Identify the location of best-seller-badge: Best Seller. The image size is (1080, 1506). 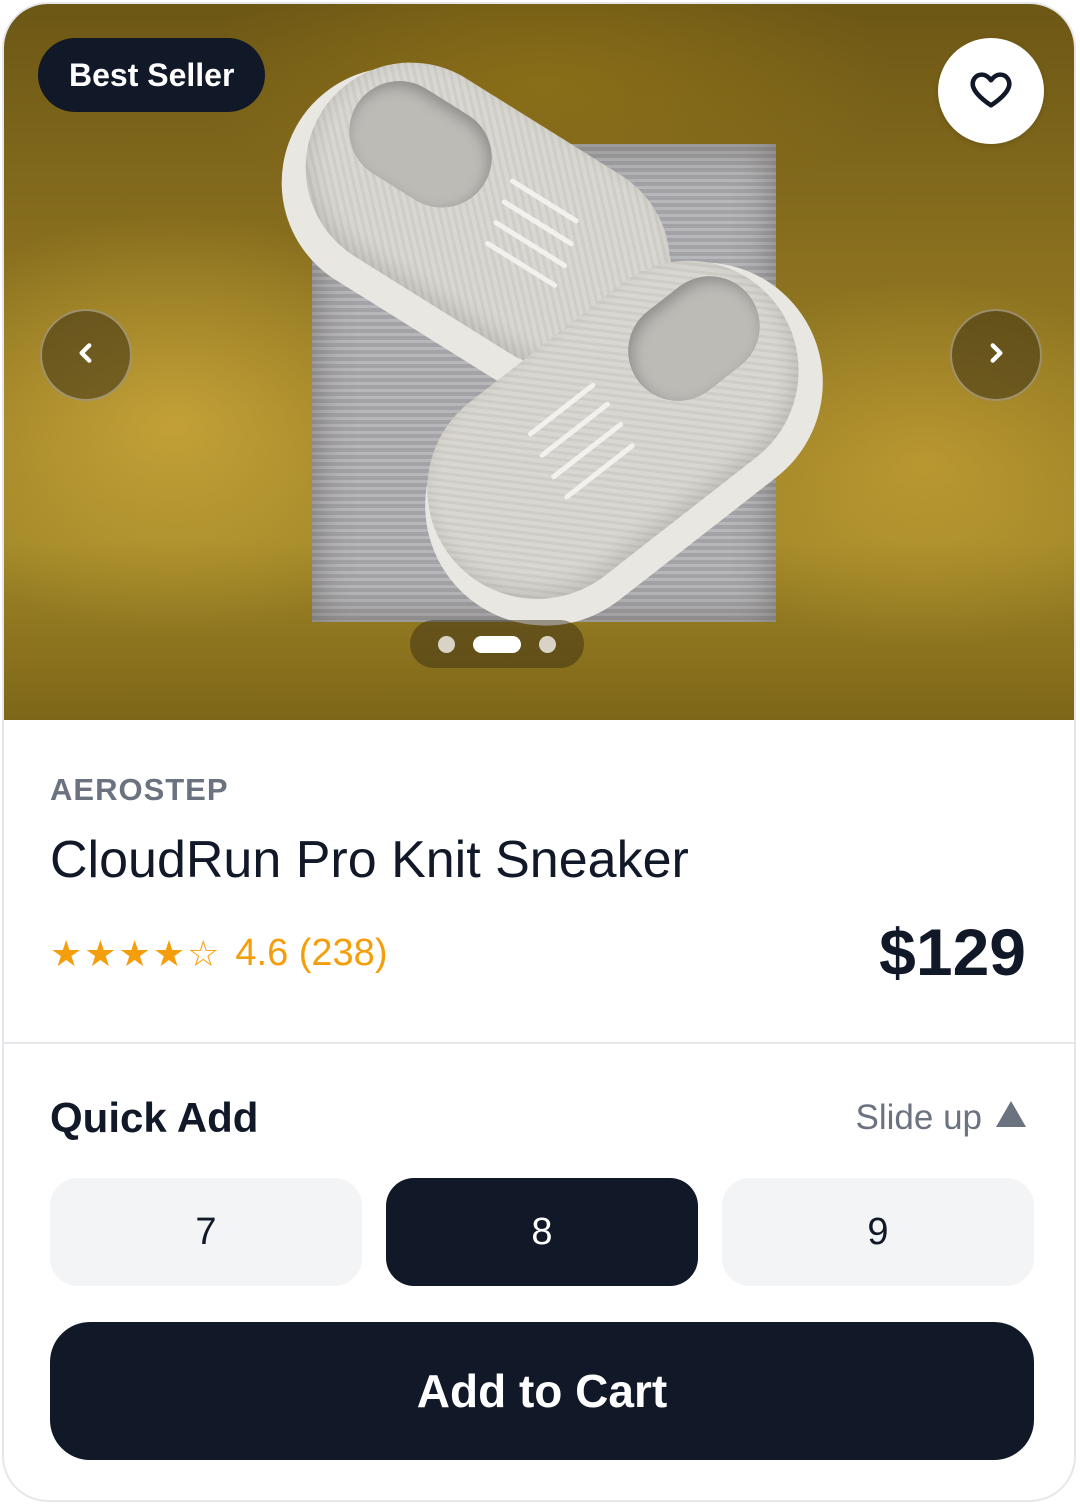
(152, 75).